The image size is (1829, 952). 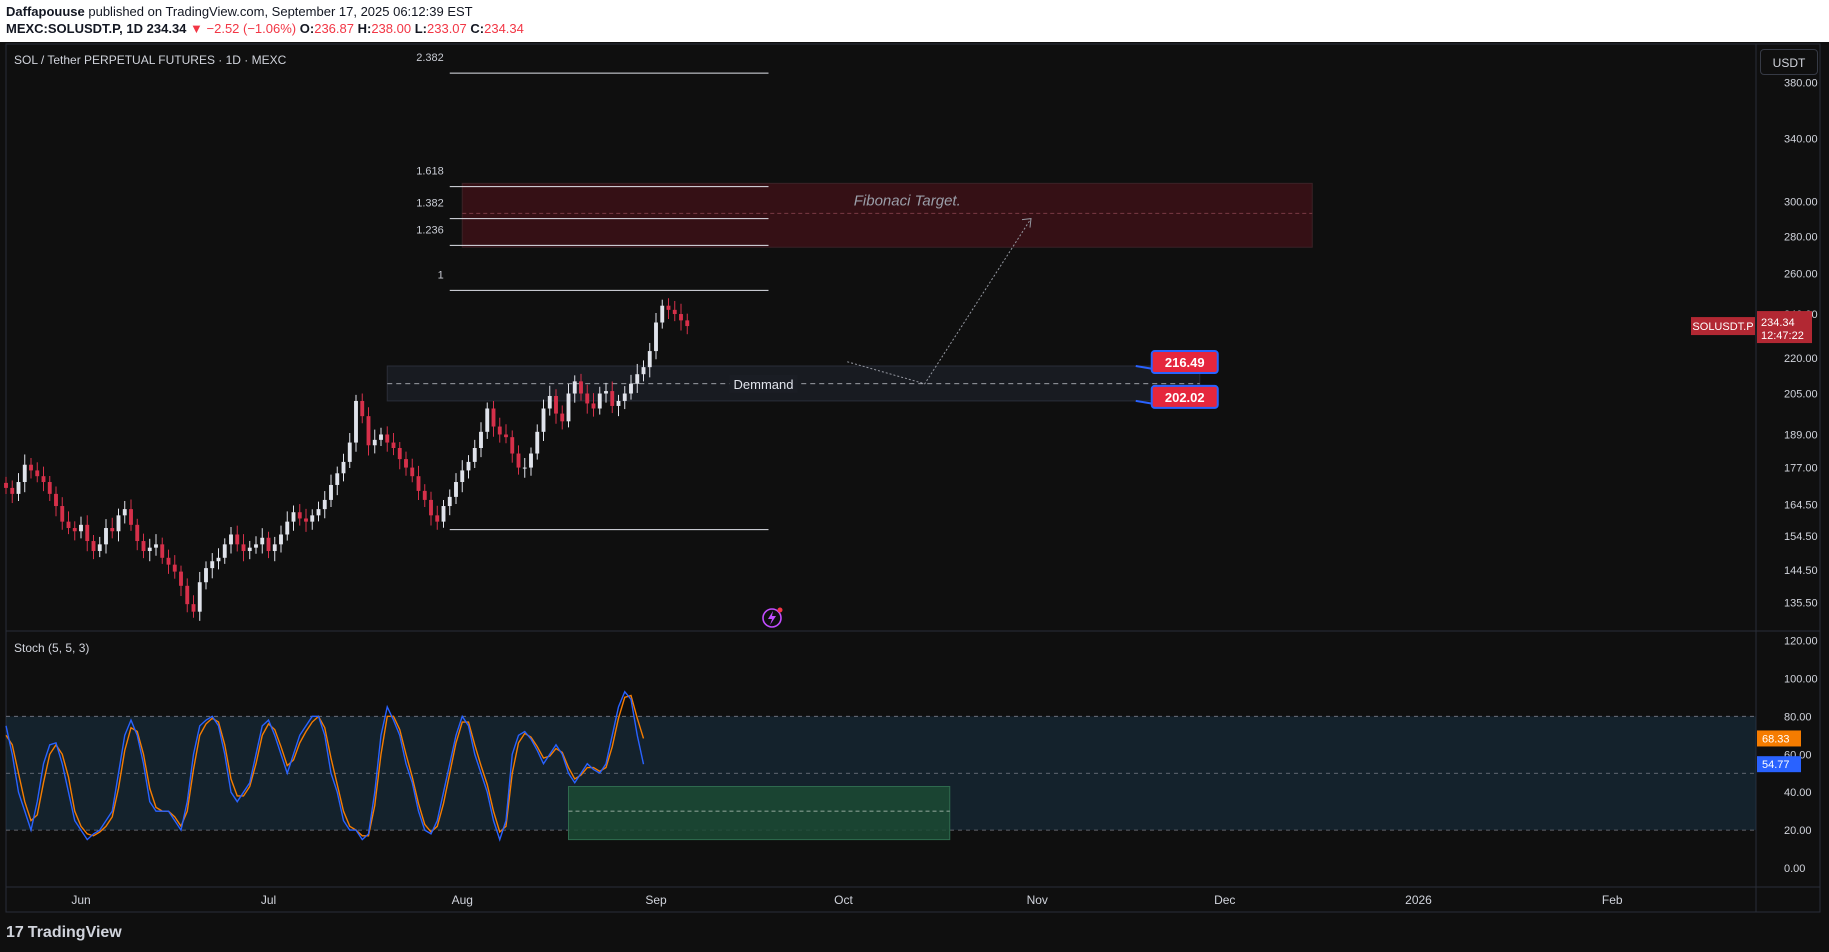 What do you see at coordinates (1801, 641) in the screenshot?
I see `stoch-tick: 120.00` at bounding box center [1801, 641].